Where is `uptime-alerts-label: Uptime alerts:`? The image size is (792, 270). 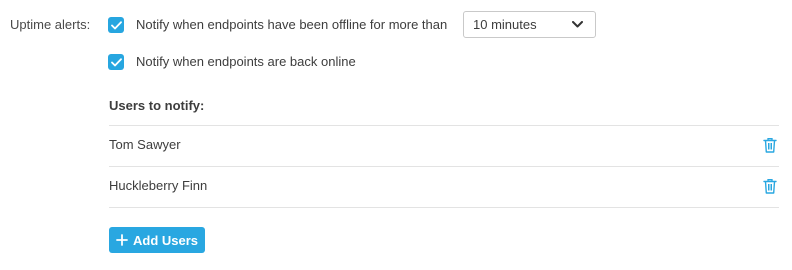
uptime-alerts-label: Uptime alerts: is located at coordinates (50, 24).